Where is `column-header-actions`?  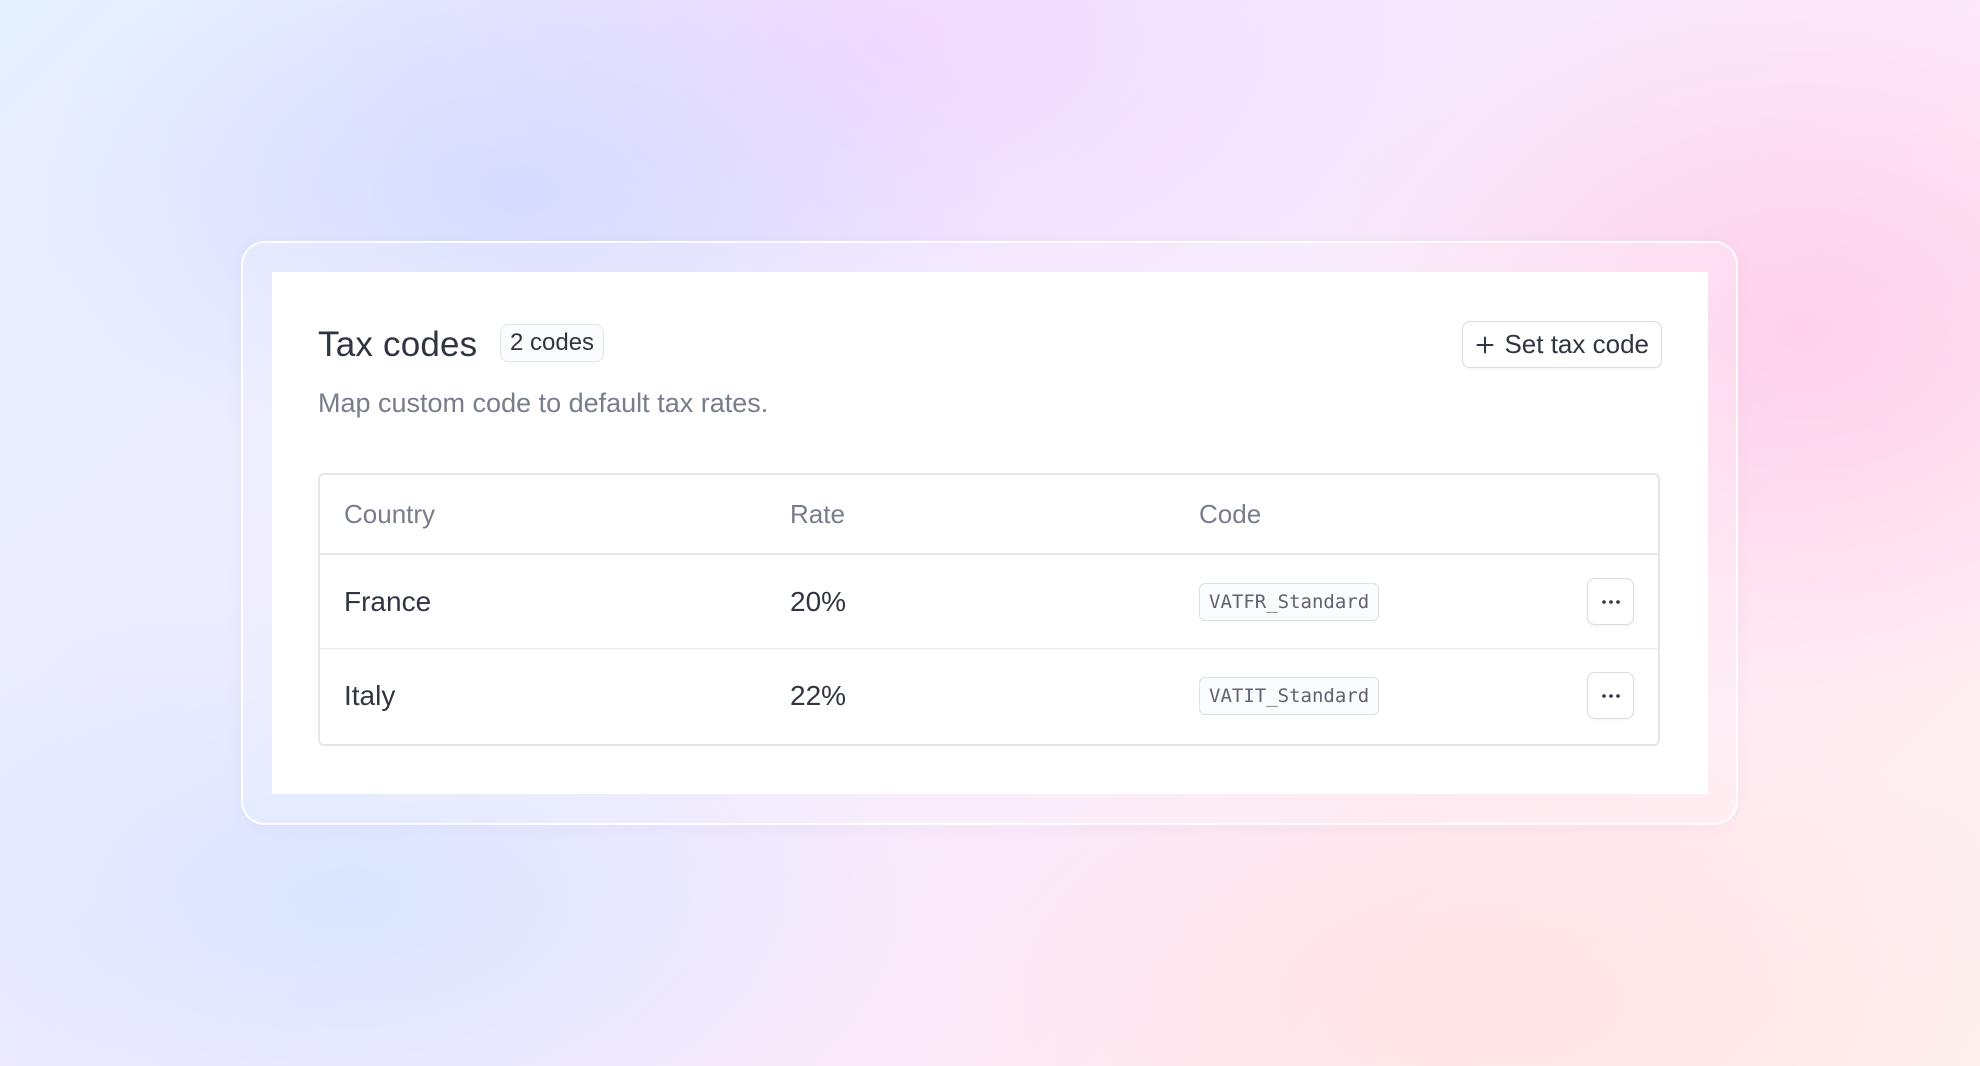 column-header-actions is located at coordinates (1574, 515).